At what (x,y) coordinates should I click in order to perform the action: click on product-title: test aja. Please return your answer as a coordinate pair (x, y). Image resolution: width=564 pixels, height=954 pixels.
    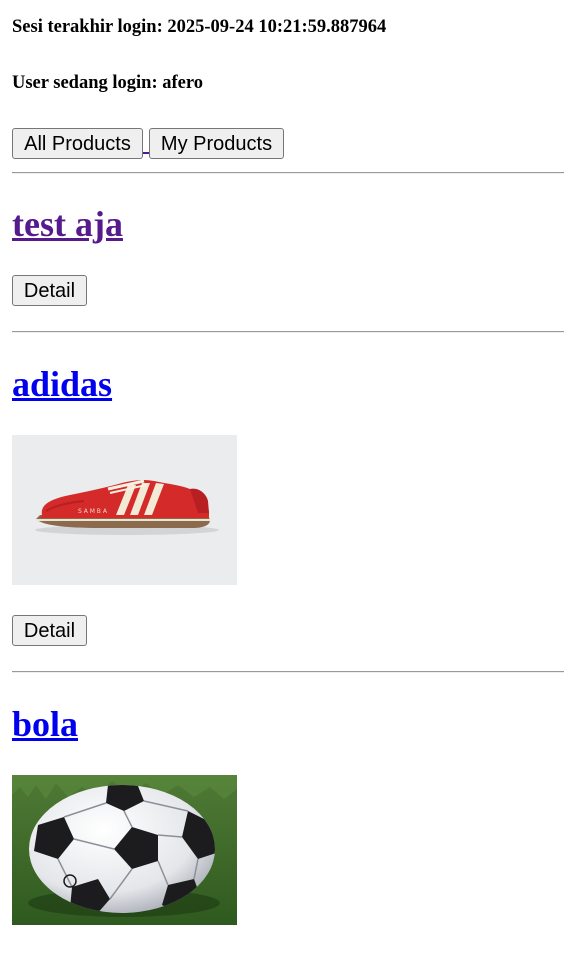
    Looking at the image, I should click on (67, 224).